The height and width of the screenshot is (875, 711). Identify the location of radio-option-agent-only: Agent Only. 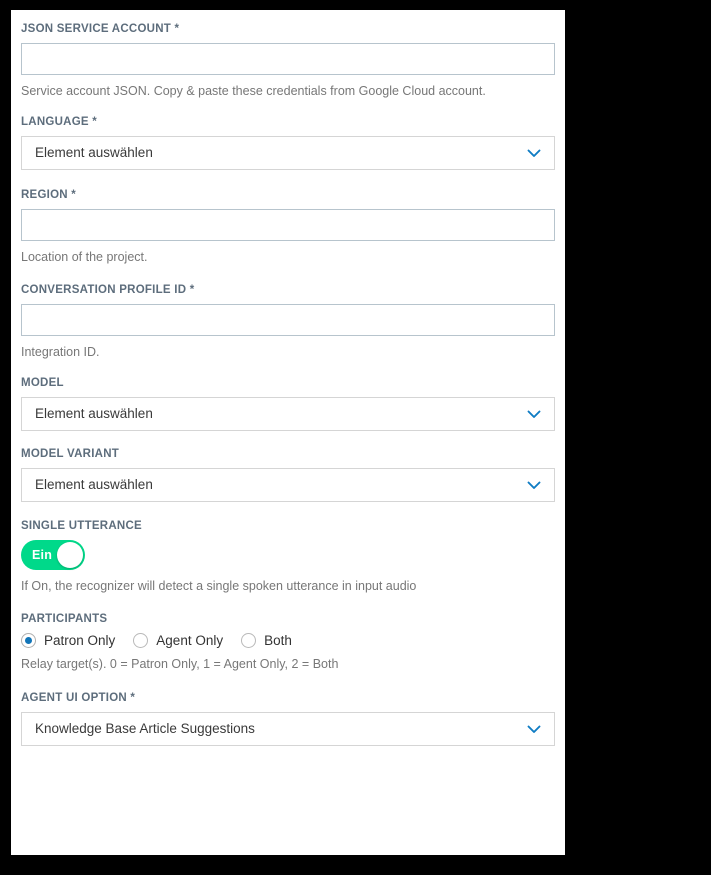
(178, 640).